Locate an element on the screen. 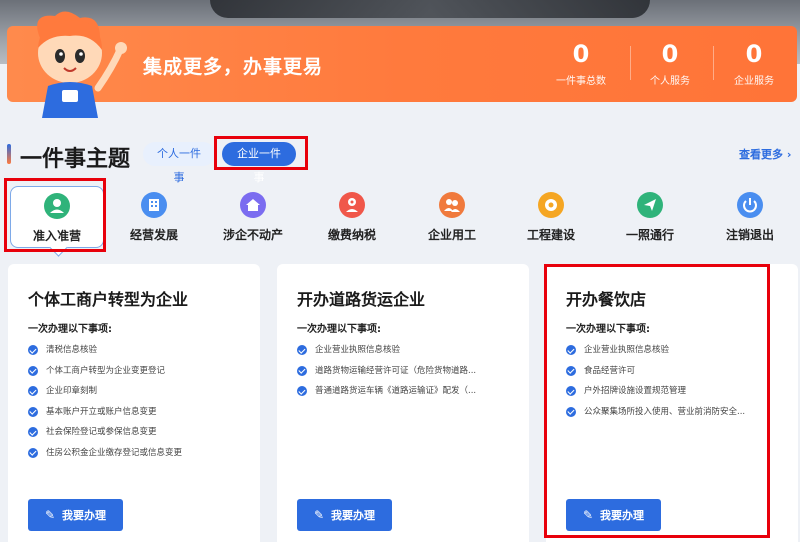  stat-personal-value: 0 is located at coordinates (670, 54).